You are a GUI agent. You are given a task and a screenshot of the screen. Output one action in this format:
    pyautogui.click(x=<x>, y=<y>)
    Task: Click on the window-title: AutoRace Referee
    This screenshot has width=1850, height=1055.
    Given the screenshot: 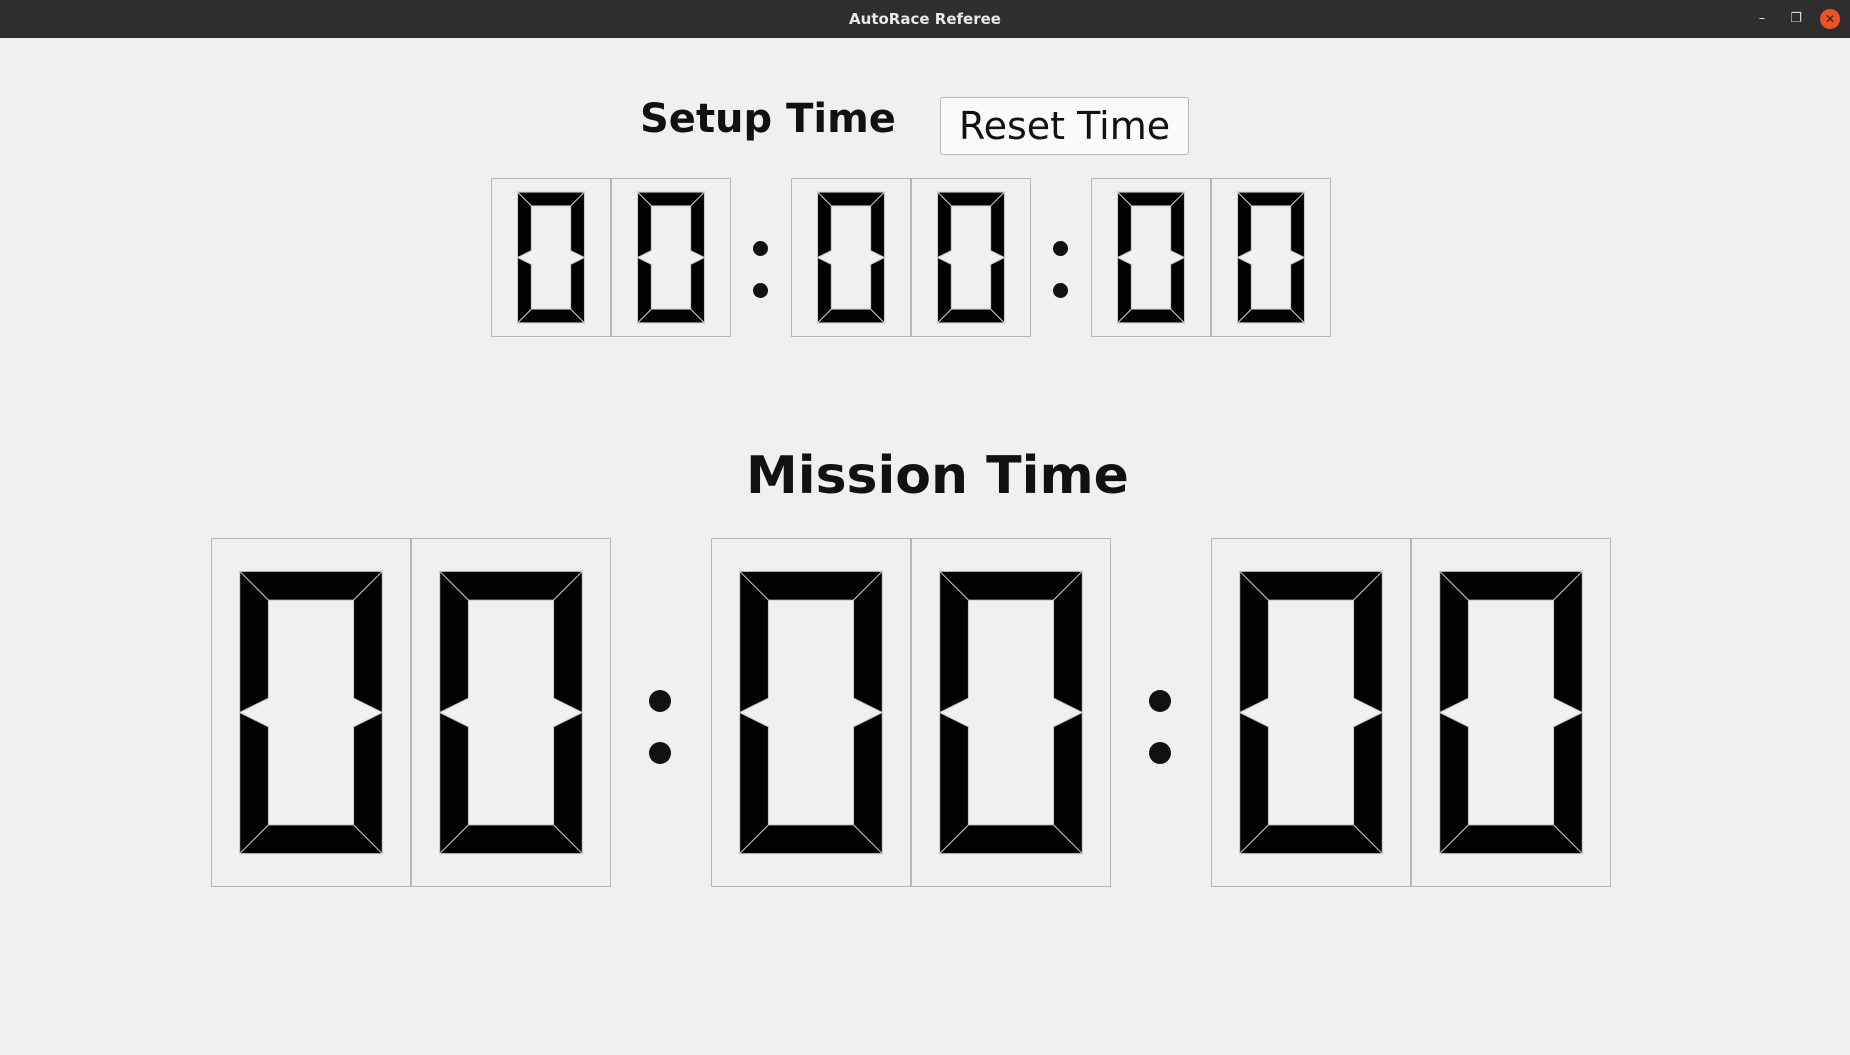 What is the action you would take?
    pyautogui.click(x=925, y=19)
    